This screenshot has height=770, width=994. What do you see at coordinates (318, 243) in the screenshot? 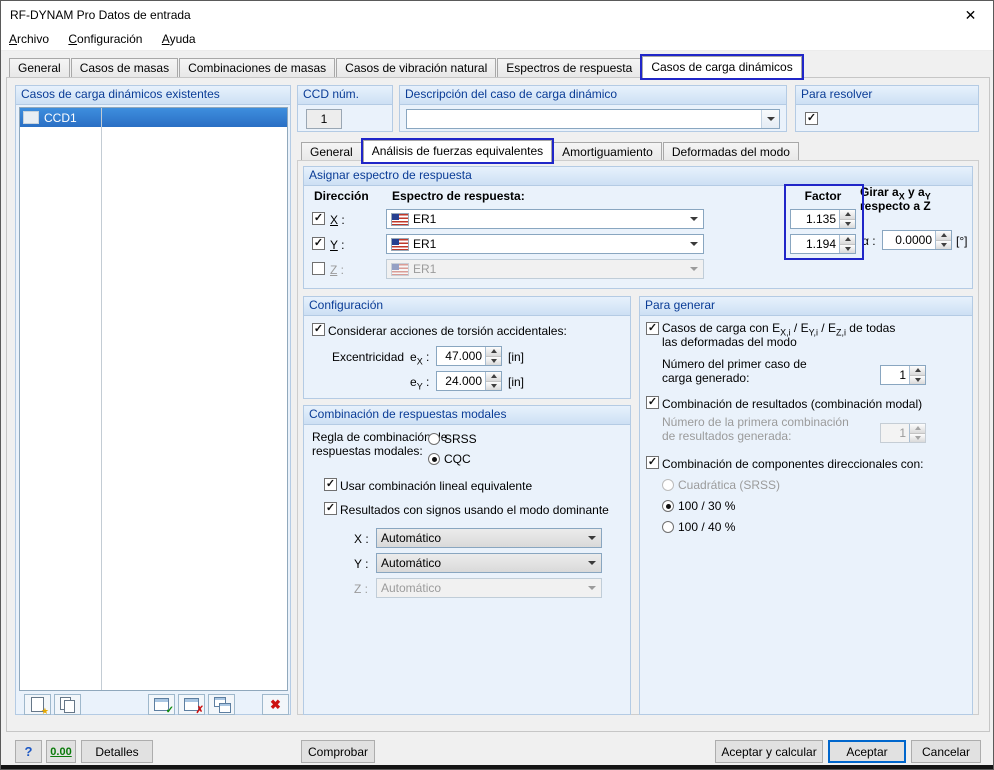
I see `direction-y-checkbox: ✓` at bounding box center [318, 243].